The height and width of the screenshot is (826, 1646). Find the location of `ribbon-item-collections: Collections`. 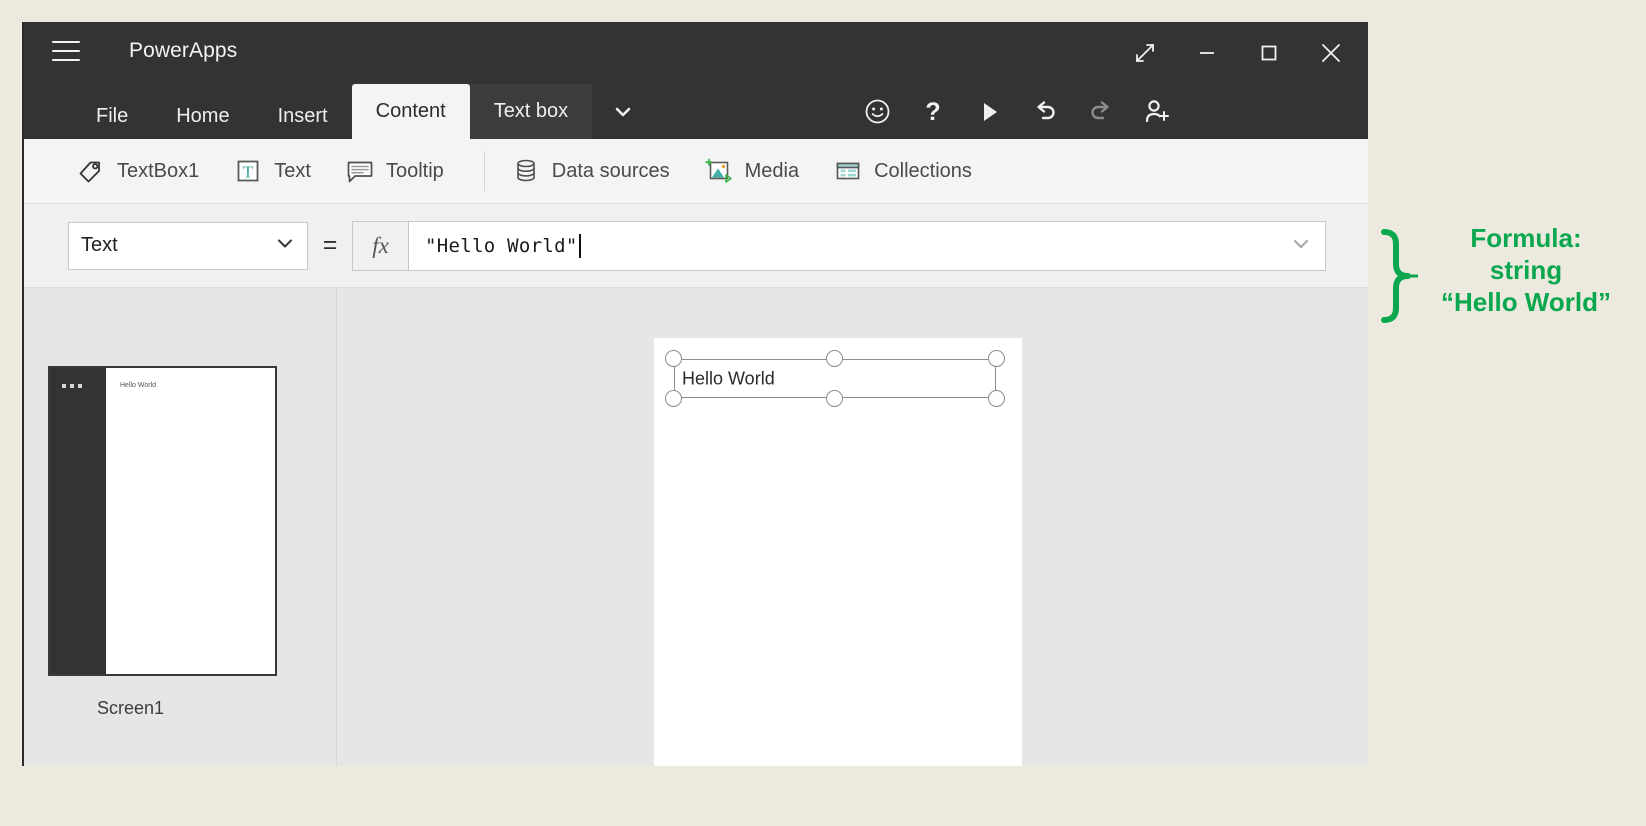

ribbon-item-collections: Collections is located at coordinates (902, 171).